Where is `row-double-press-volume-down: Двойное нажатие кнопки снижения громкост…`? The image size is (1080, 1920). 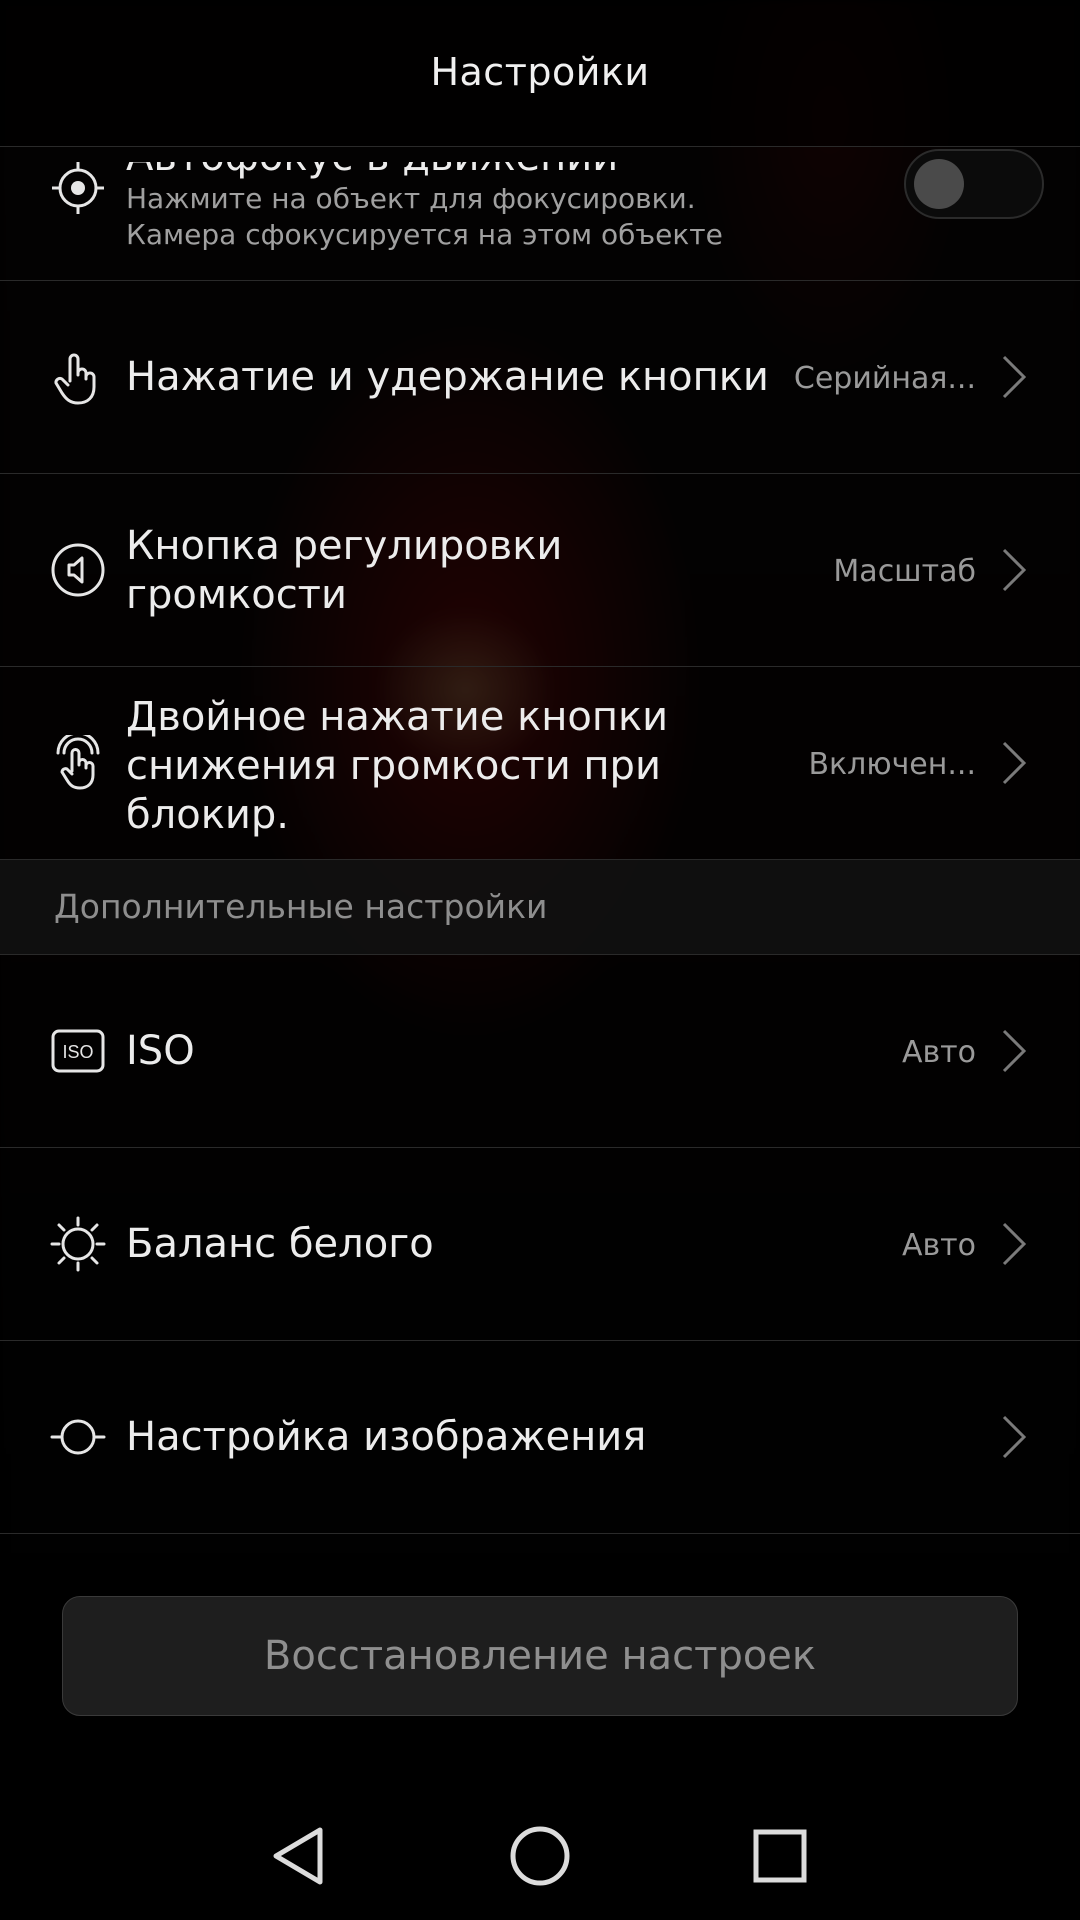
row-double-press-volume-down: Двойное нажатие кнопки снижения громкост… is located at coordinates (540, 763).